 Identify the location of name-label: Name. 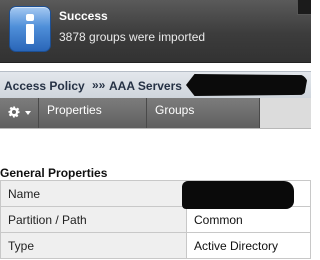
(93, 193).